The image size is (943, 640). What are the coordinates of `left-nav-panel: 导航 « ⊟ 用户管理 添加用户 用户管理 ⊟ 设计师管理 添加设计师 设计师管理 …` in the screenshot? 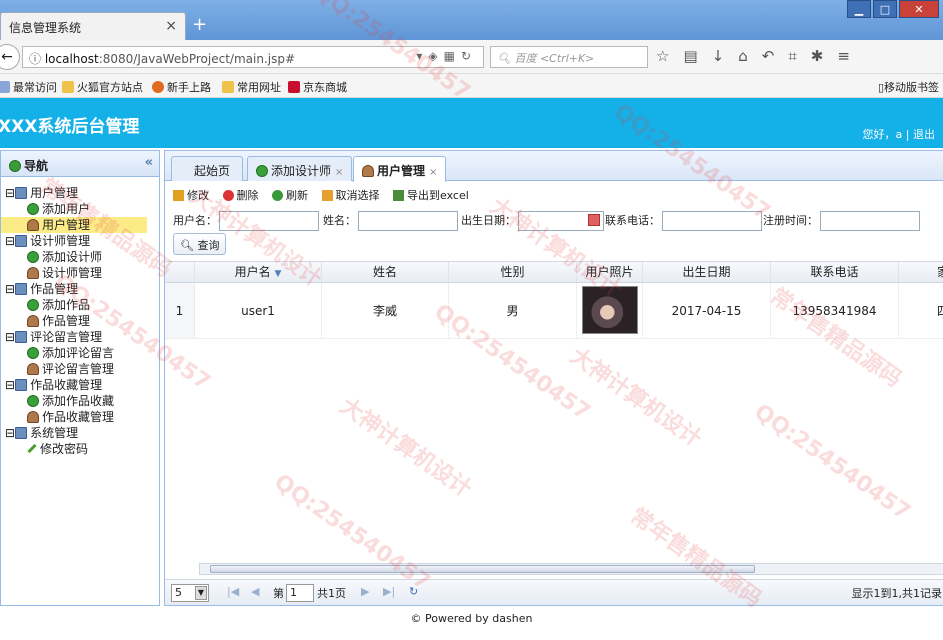 It's located at (80, 378).